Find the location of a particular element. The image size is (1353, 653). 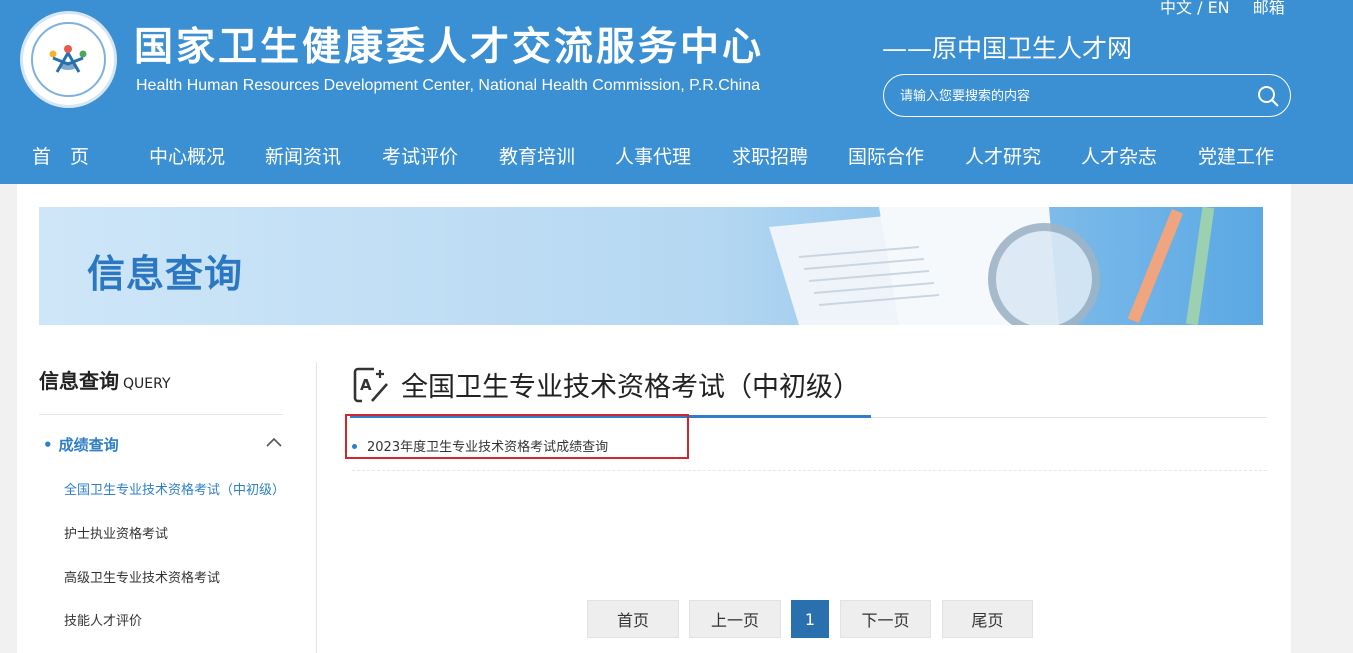

sidebar-title: 信息查询 QUERY is located at coordinates (105, 379).